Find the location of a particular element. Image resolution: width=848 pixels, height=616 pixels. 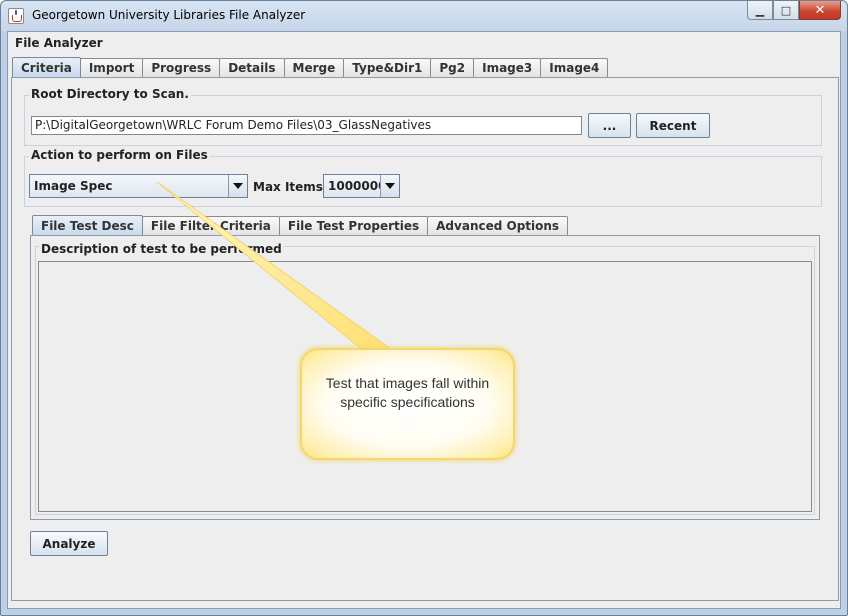

minimize-button: ▁ is located at coordinates (760, 10).